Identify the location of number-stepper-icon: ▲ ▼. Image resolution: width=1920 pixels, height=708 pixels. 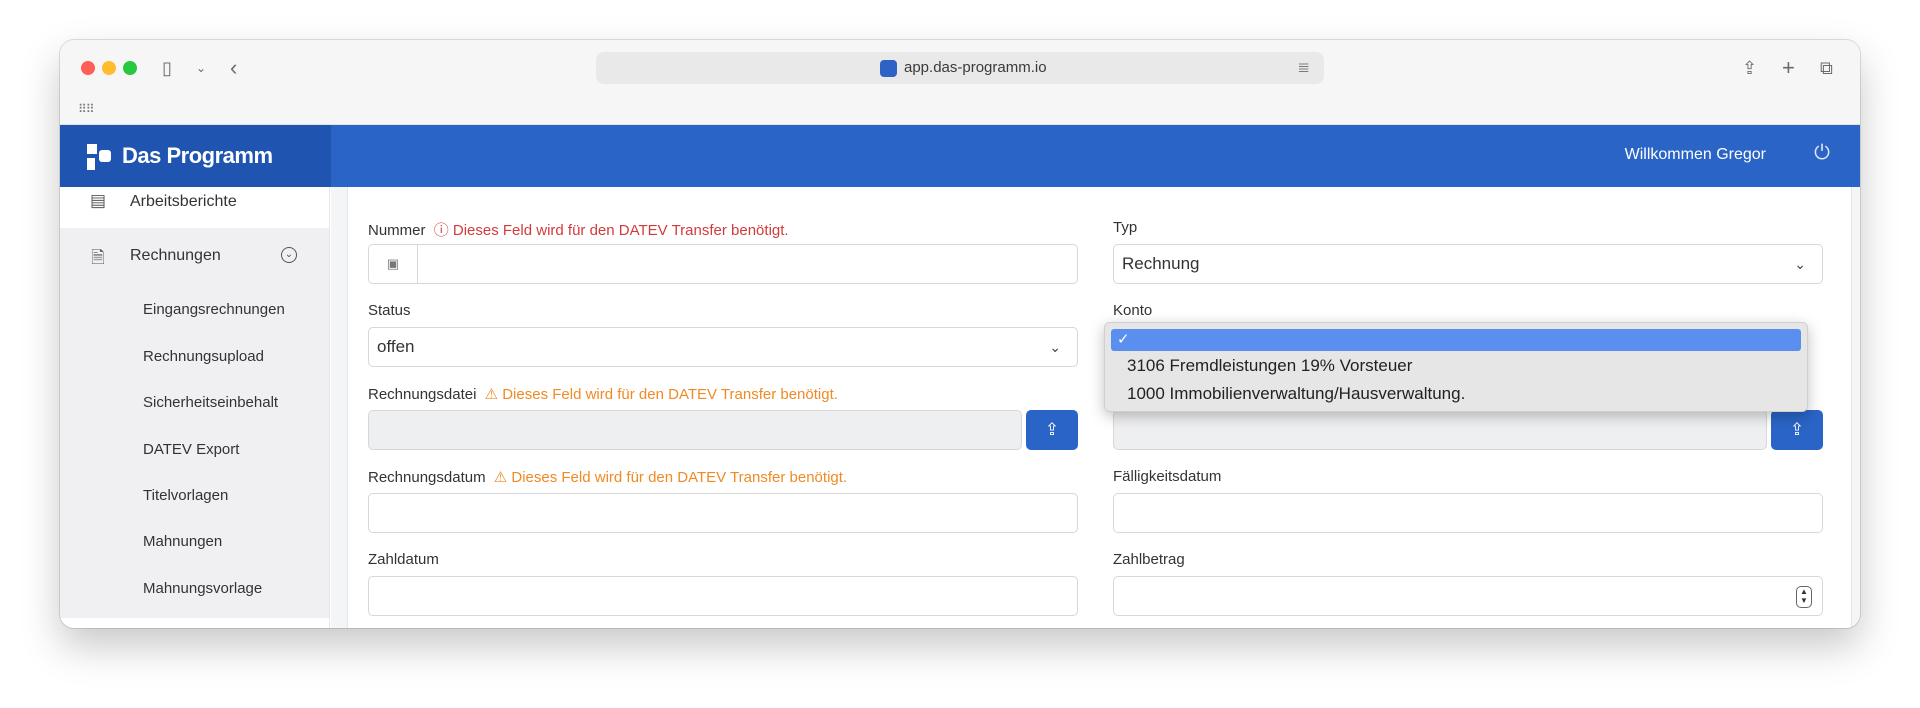
(1804, 597).